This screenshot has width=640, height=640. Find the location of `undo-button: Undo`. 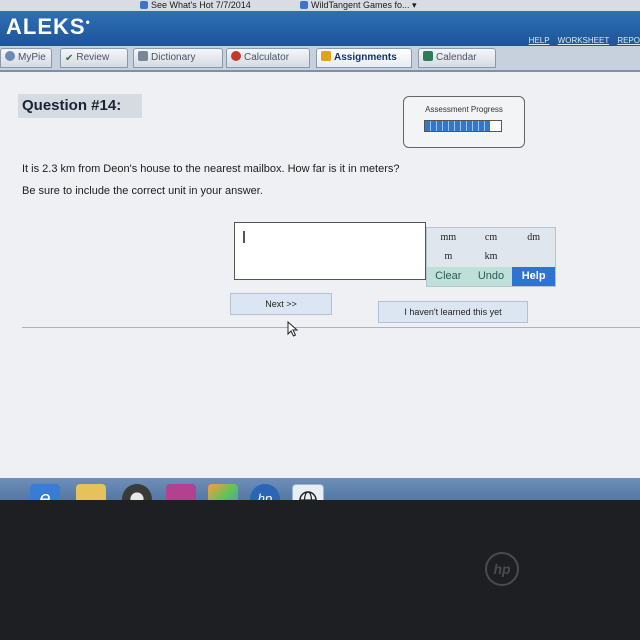

undo-button: Undo is located at coordinates (491, 276).